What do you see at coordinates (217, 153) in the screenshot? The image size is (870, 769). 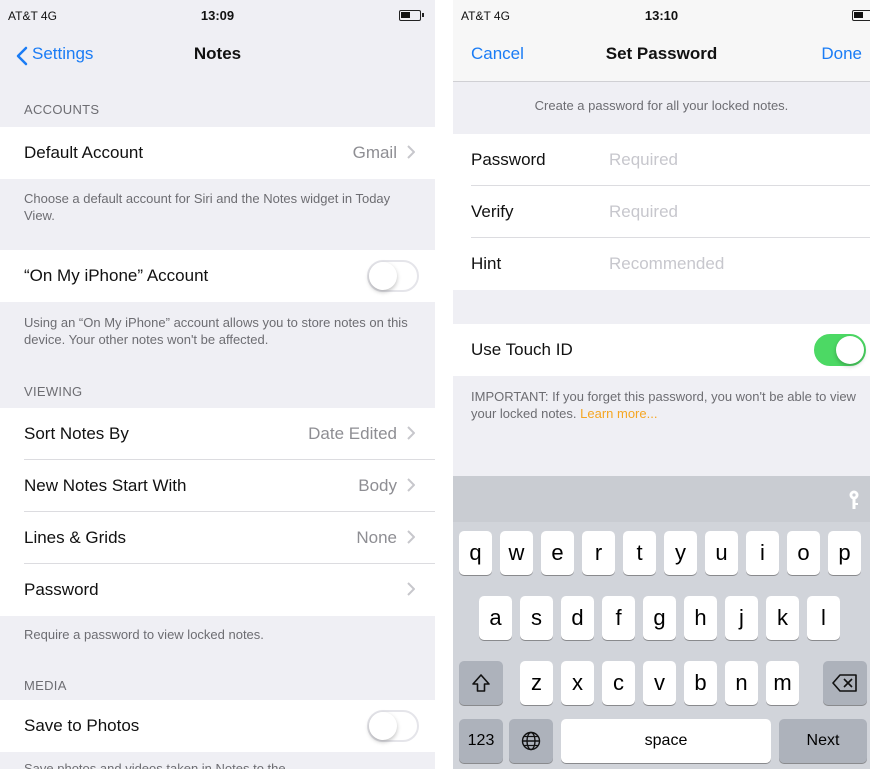 I see `default-account-row: Default Account Gmail` at bounding box center [217, 153].